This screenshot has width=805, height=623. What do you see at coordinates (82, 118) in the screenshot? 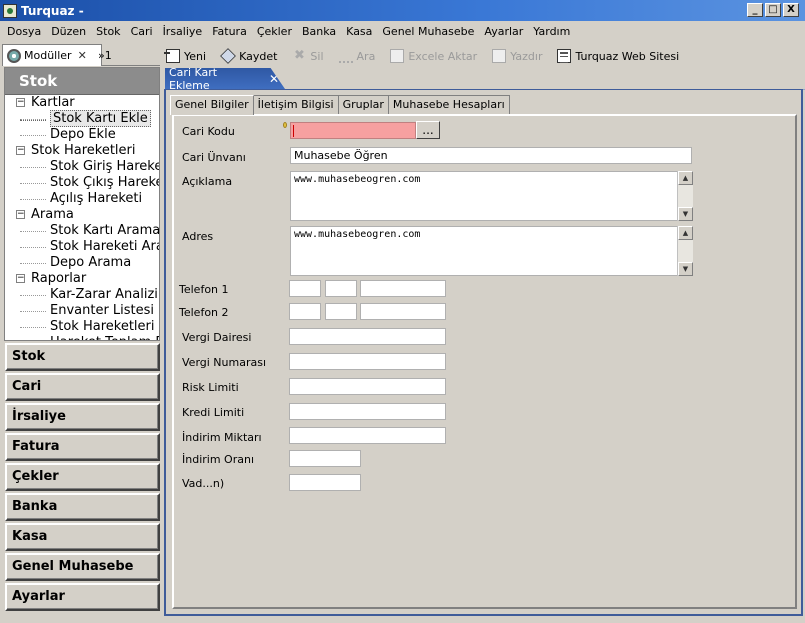
I see `tree-item: Stok Kartı Ekle` at bounding box center [82, 118].